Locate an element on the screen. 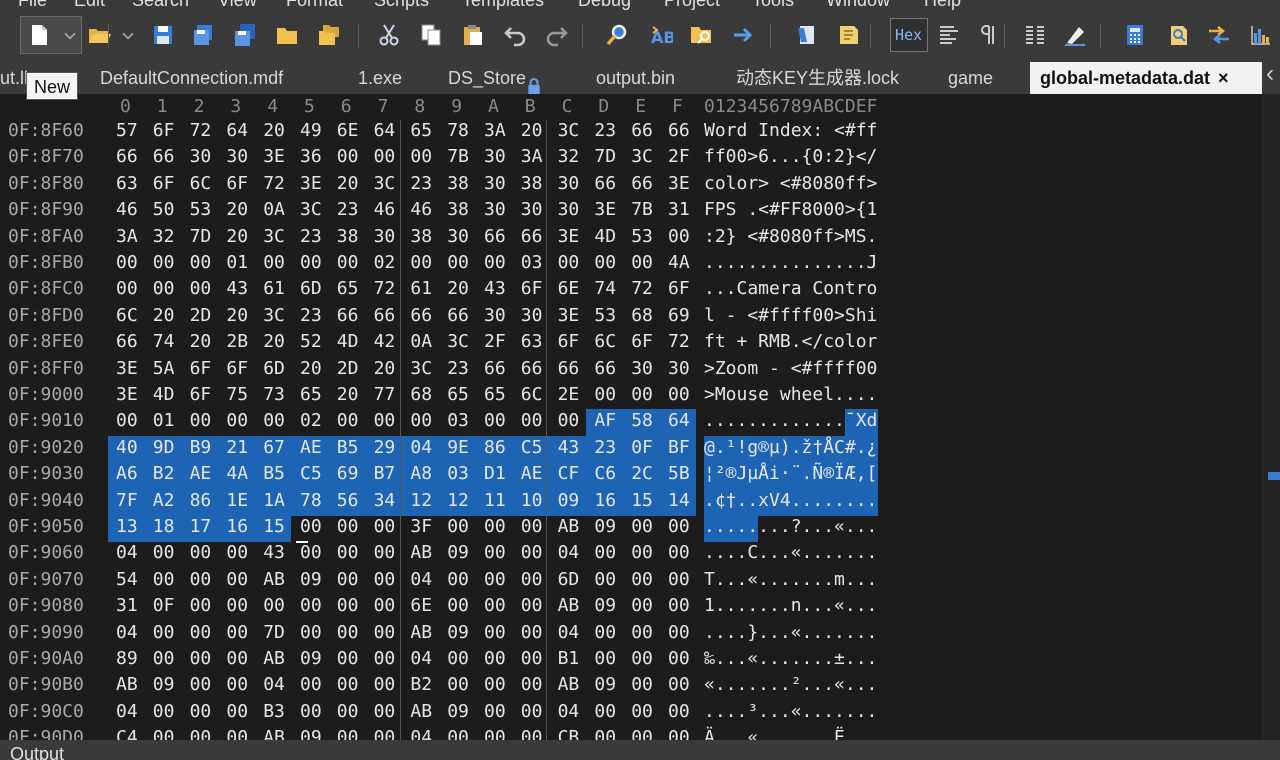 This screenshot has height=760, width=1280. hex-byte: 73 is located at coordinates (274, 394).